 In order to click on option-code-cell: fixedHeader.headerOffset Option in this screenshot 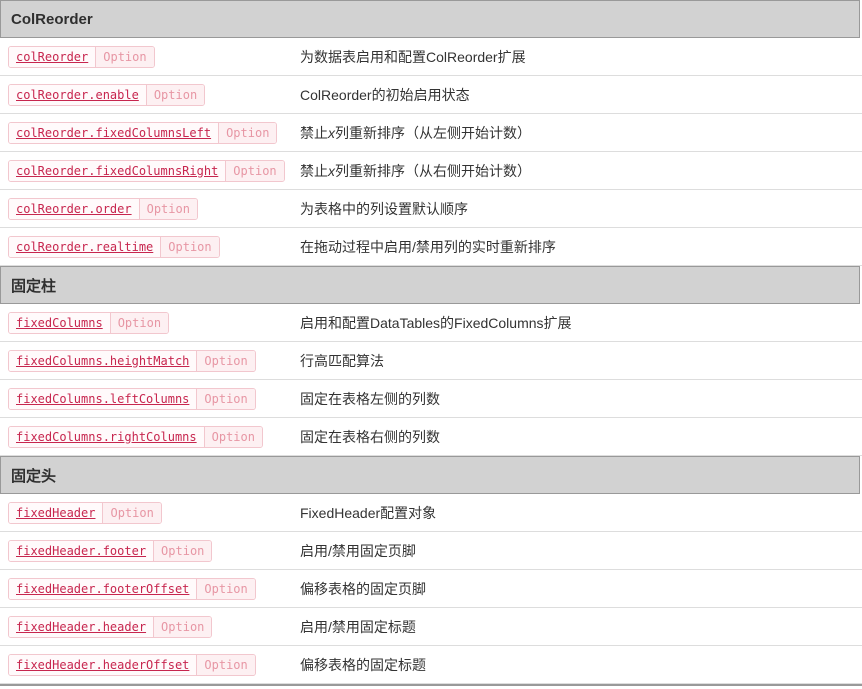, I will do `click(154, 664)`.